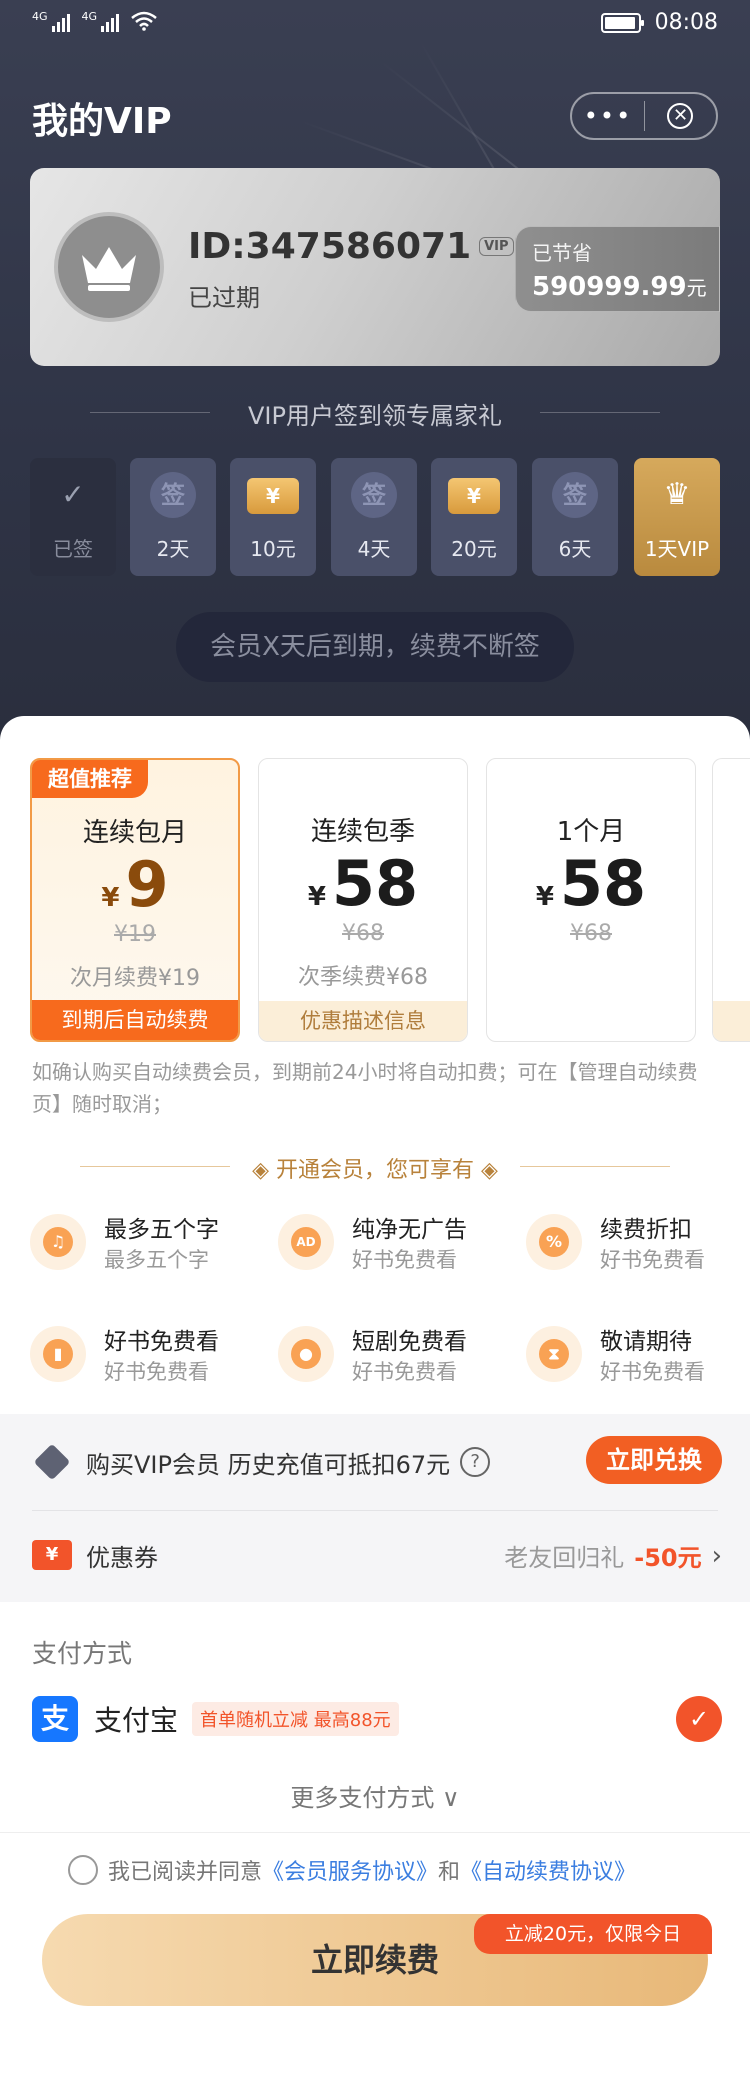  I want to click on discount-tag: 立减20元，仅限今日, so click(593, 1934).